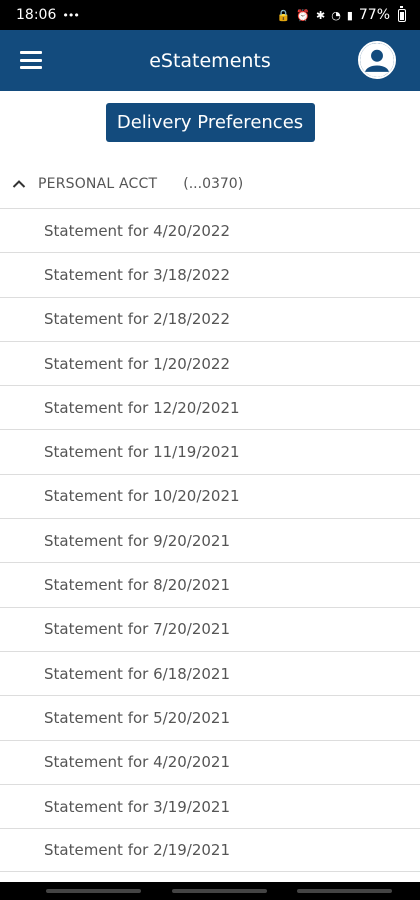 Image resolution: width=420 pixels, height=900 pixels. What do you see at coordinates (213, 184) in the screenshot?
I see `account-number: (...0370)` at bounding box center [213, 184].